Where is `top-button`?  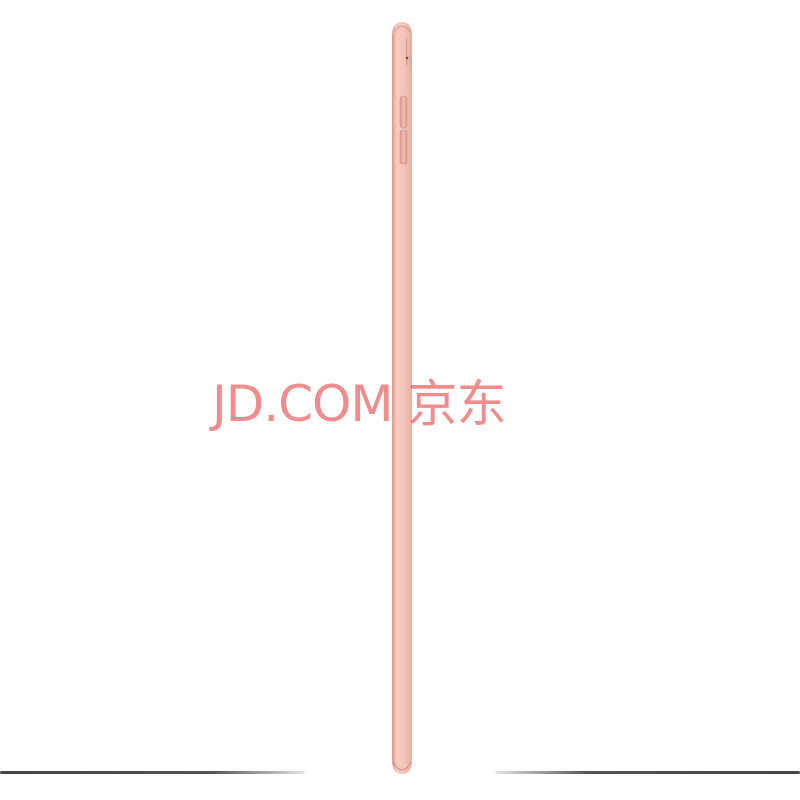
top-button is located at coordinates (408, 52).